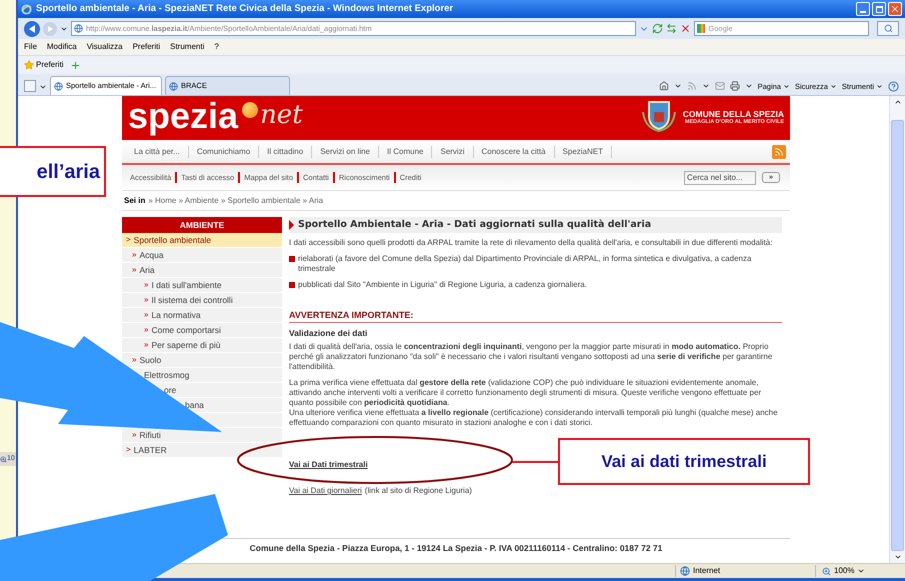 This screenshot has width=905, height=581. I want to click on body-paragraph: La prima verifica viene effettuata dal gestore della rete (validazione COP) che può individuare le situazioni evidentemente anomale, attivando anche interventi volti a verificare il corretto funzionamento degli strumenti di misura. Queste verifiche vengono effettuate per quanto possibile con periodicità quotidiana., so click(525, 393).